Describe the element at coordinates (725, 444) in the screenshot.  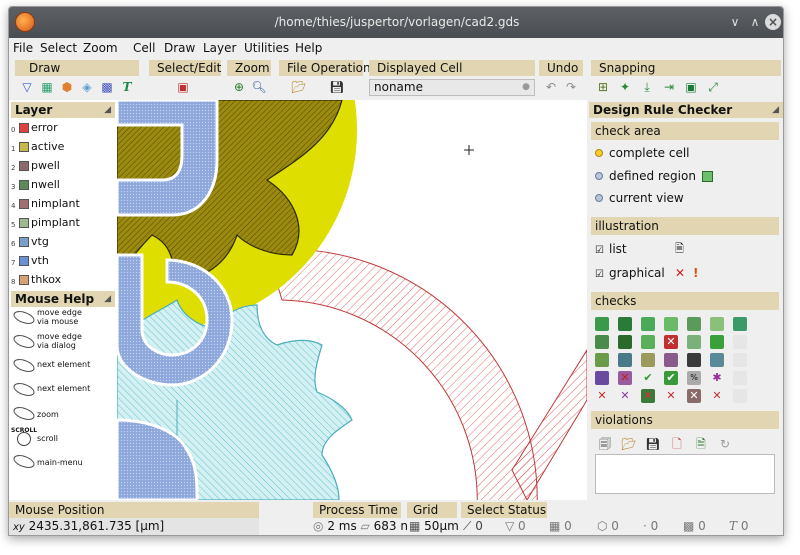
I see `violation-refresh-icon: ↻` at that location.